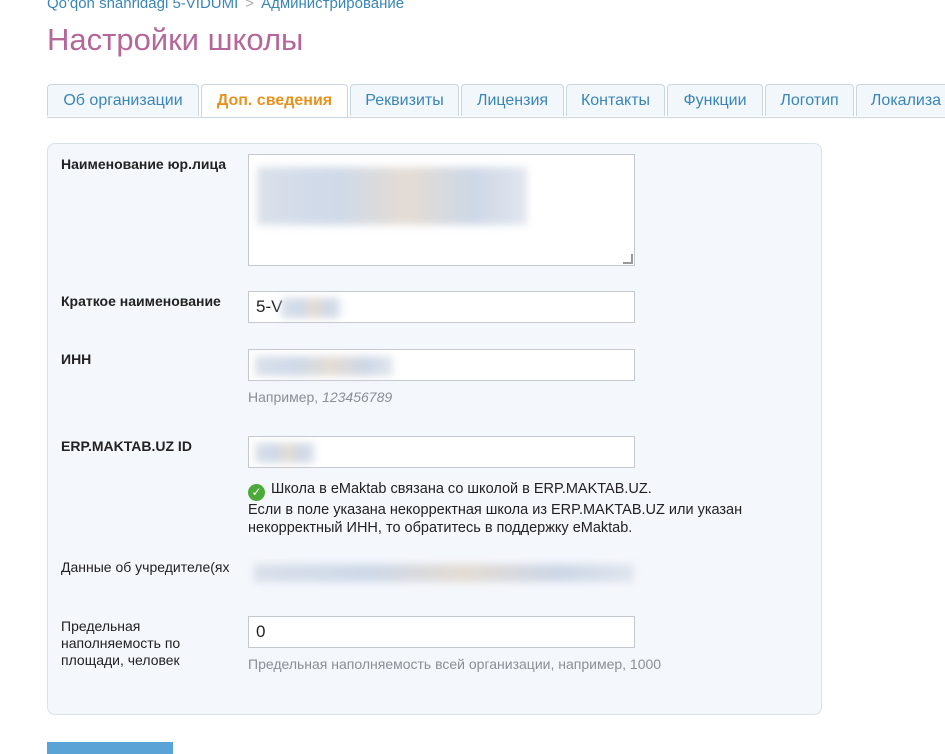 The image size is (945, 754). I want to click on check-circle-icon: ✓, so click(256, 492).